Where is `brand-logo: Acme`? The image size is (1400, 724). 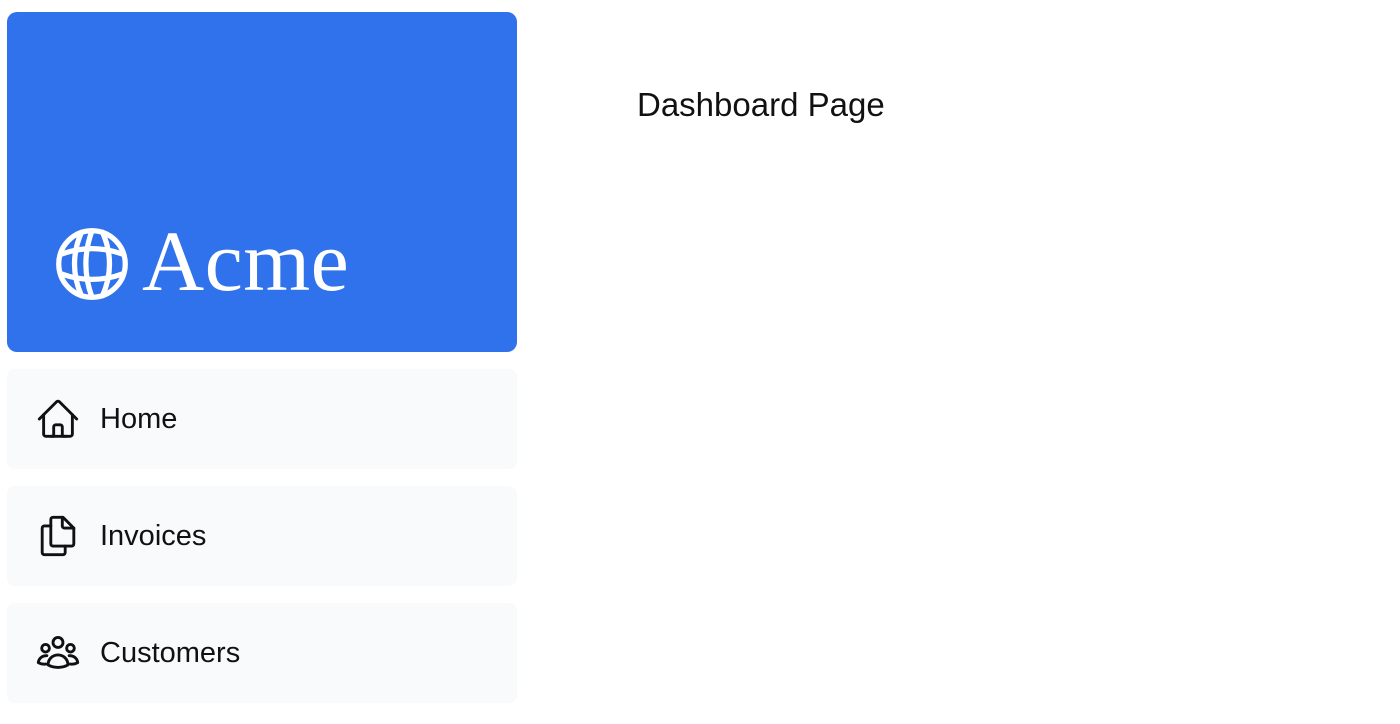
brand-logo: Acme is located at coordinates (199, 262).